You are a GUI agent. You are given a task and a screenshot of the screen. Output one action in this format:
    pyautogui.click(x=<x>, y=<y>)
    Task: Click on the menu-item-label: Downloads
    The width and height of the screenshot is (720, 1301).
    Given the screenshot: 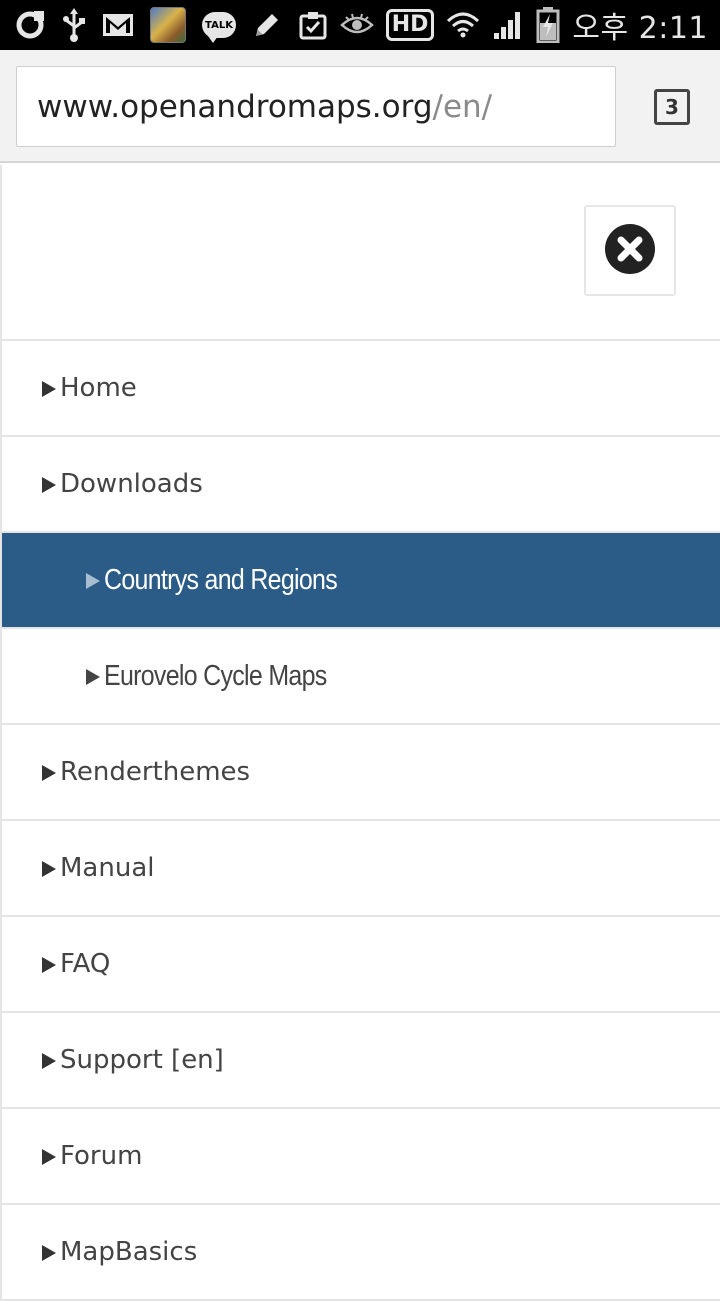 What is the action you would take?
    pyautogui.click(x=131, y=484)
    